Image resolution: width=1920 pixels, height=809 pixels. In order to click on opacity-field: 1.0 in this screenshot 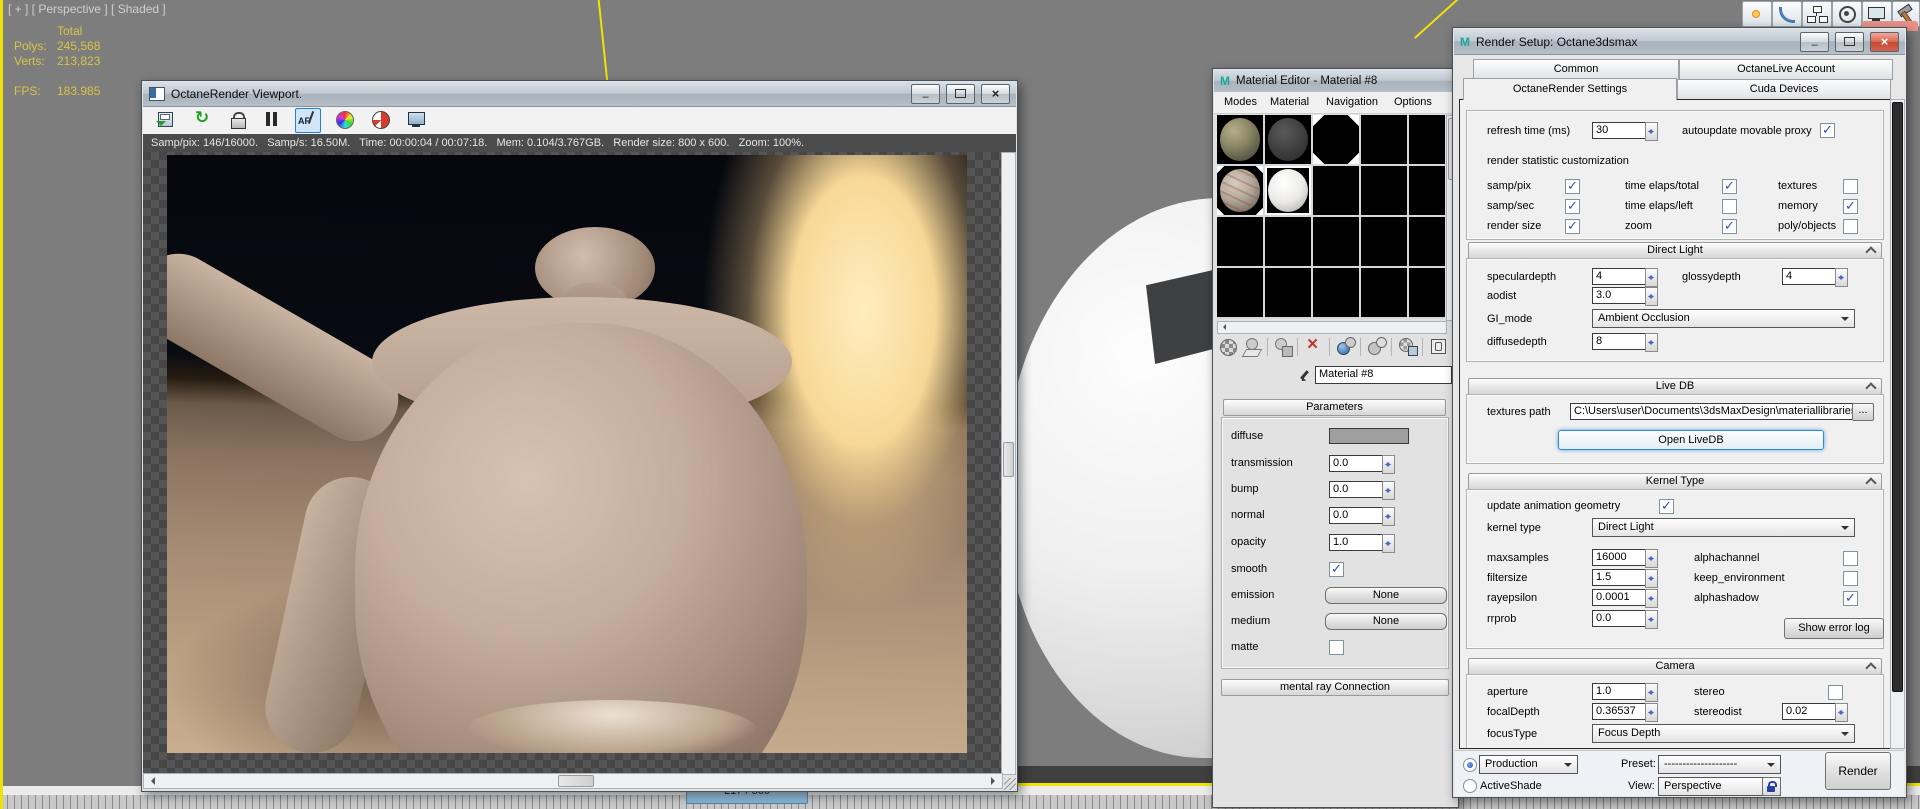, I will do `click(1356, 542)`.